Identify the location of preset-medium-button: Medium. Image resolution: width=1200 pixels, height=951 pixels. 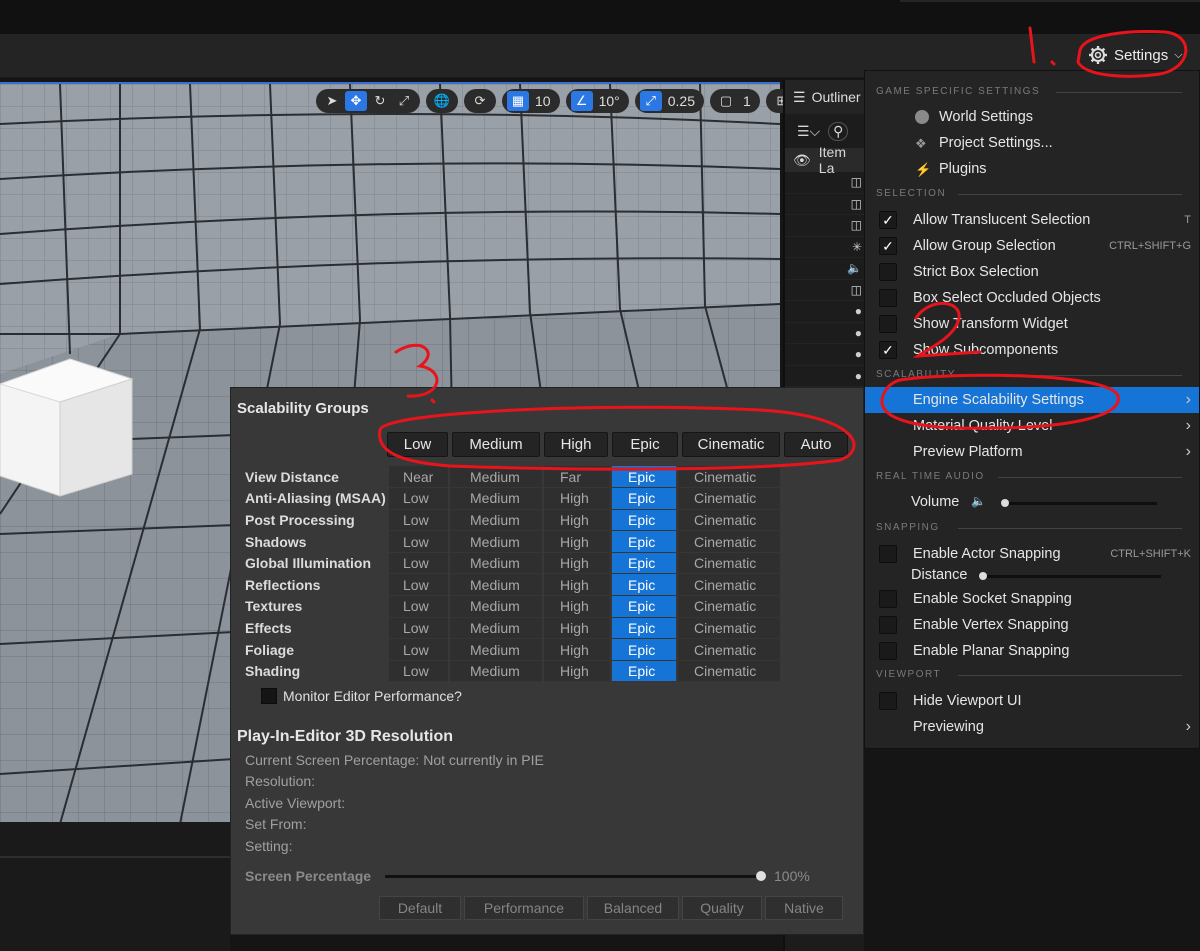
(496, 444).